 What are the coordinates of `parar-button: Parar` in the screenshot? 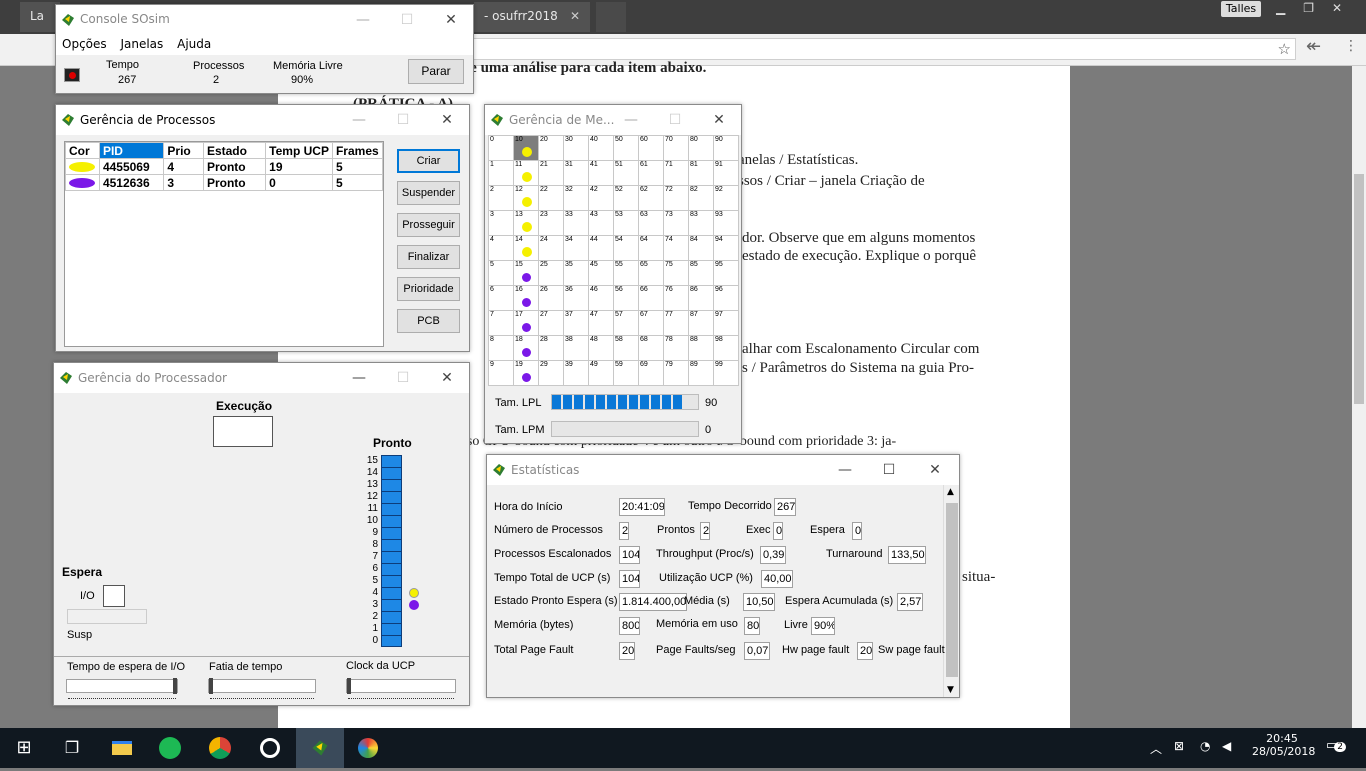 It's located at (436, 71).